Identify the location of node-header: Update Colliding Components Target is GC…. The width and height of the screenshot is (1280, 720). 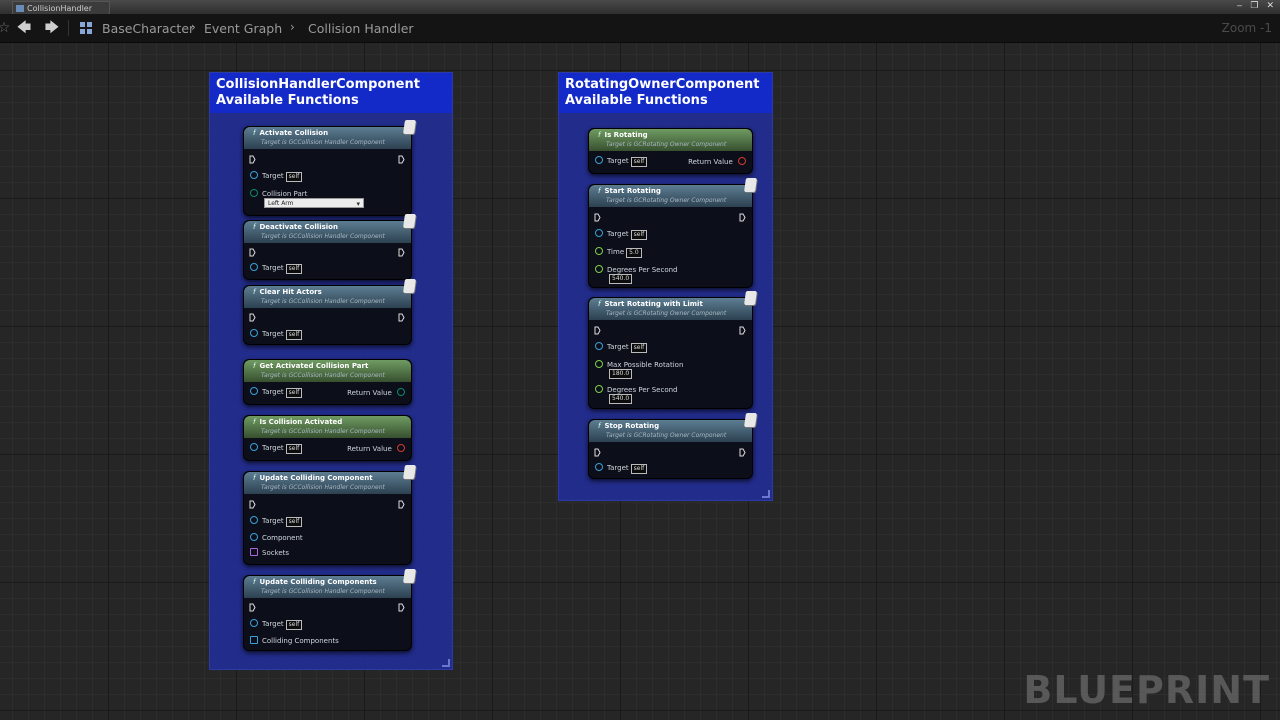
(327, 587).